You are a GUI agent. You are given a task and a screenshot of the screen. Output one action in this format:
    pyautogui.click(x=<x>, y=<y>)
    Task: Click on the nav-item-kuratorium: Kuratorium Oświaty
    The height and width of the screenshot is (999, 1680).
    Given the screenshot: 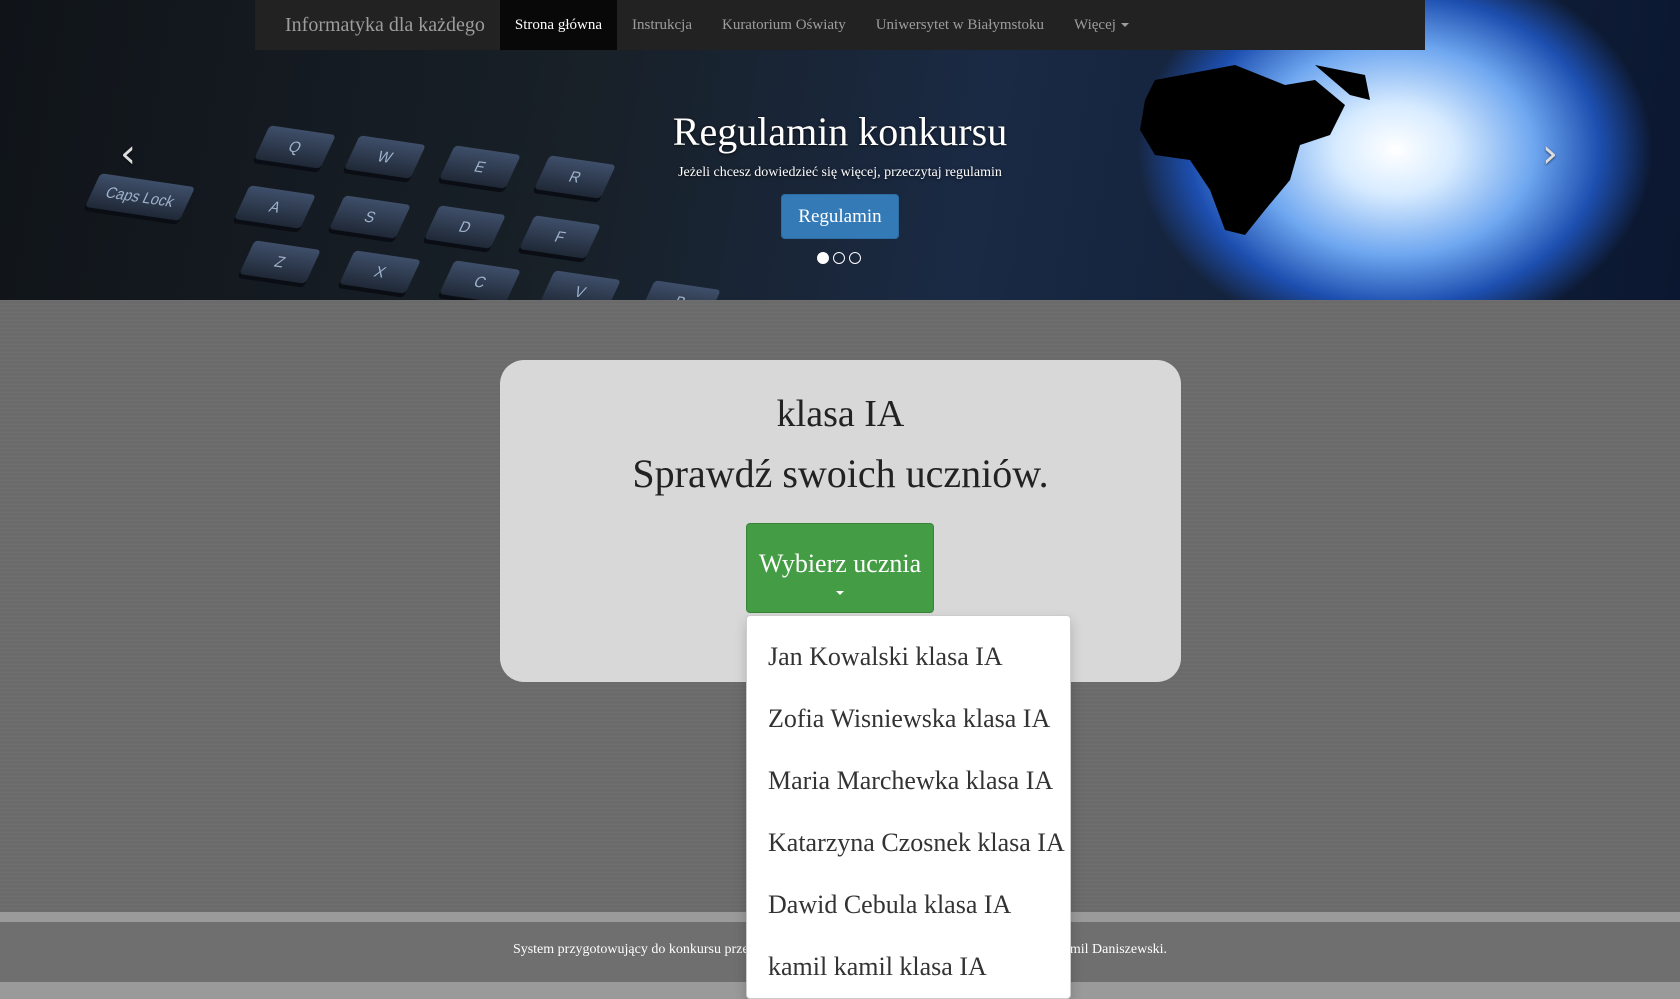 What is the action you would take?
    pyautogui.click(x=784, y=25)
    